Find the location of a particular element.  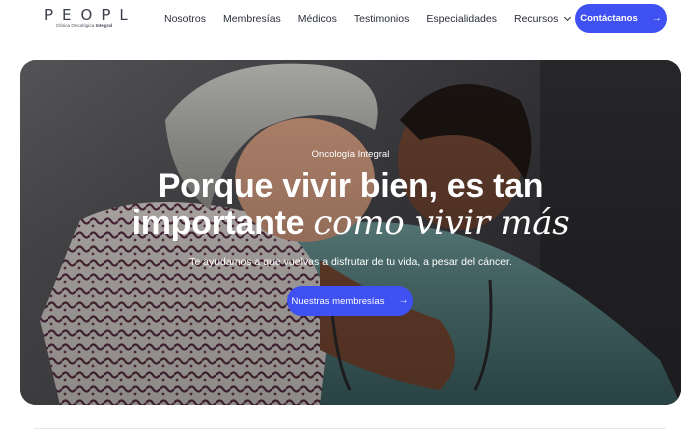

nav-item-recursos-label: Recursos is located at coordinates (536, 19).